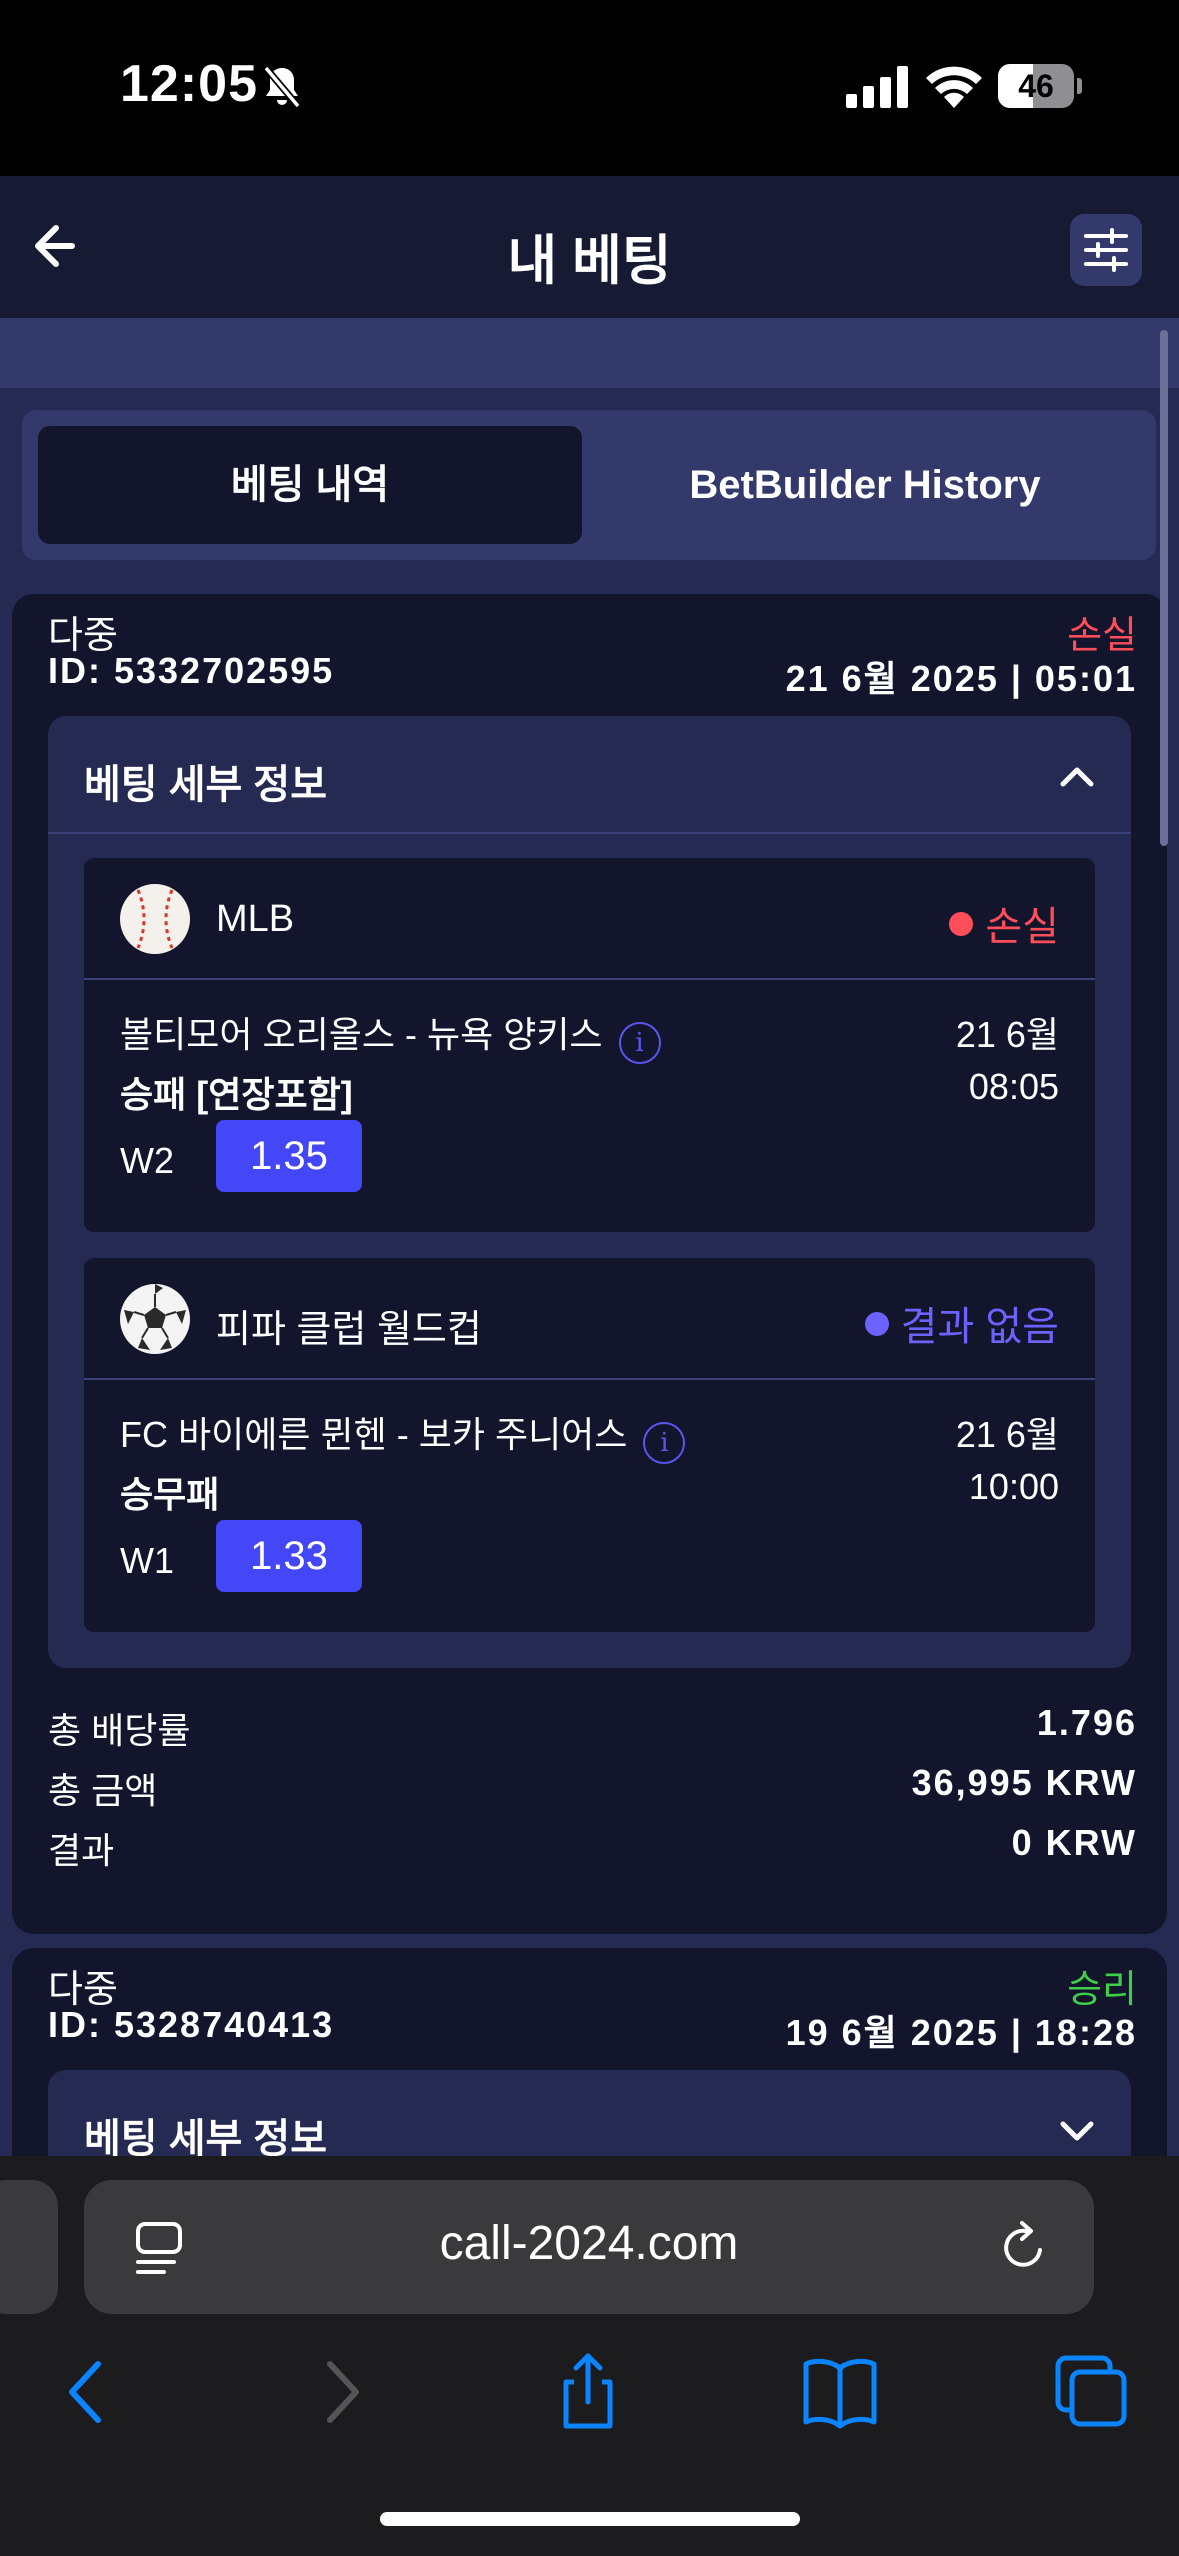  I want to click on event-pick: W2, so click(147, 1160).